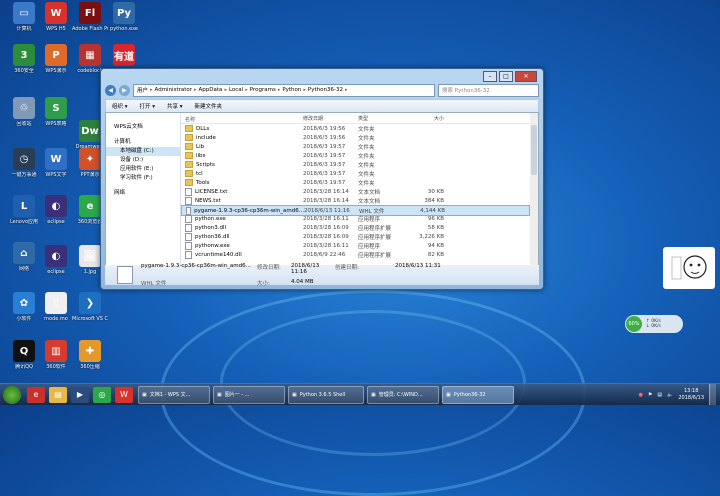 This screenshot has width=720, height=496. What do you see at coordinates (490, 76) in the screenshot?
I see `minimize-button: –` at bounding box center [490, 76].